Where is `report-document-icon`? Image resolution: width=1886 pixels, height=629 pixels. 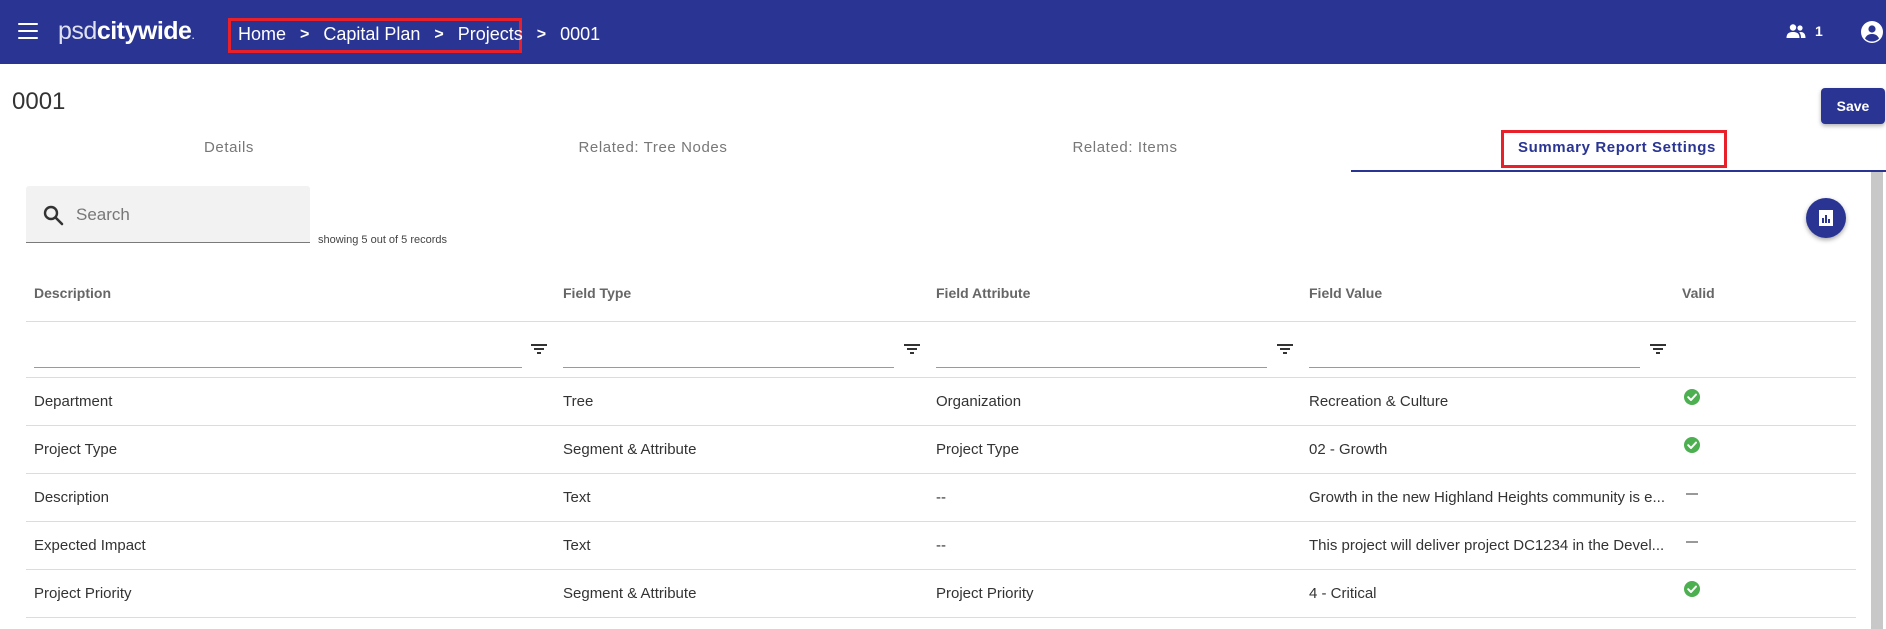
report-document-icon is located at coordinates (1826, 218).